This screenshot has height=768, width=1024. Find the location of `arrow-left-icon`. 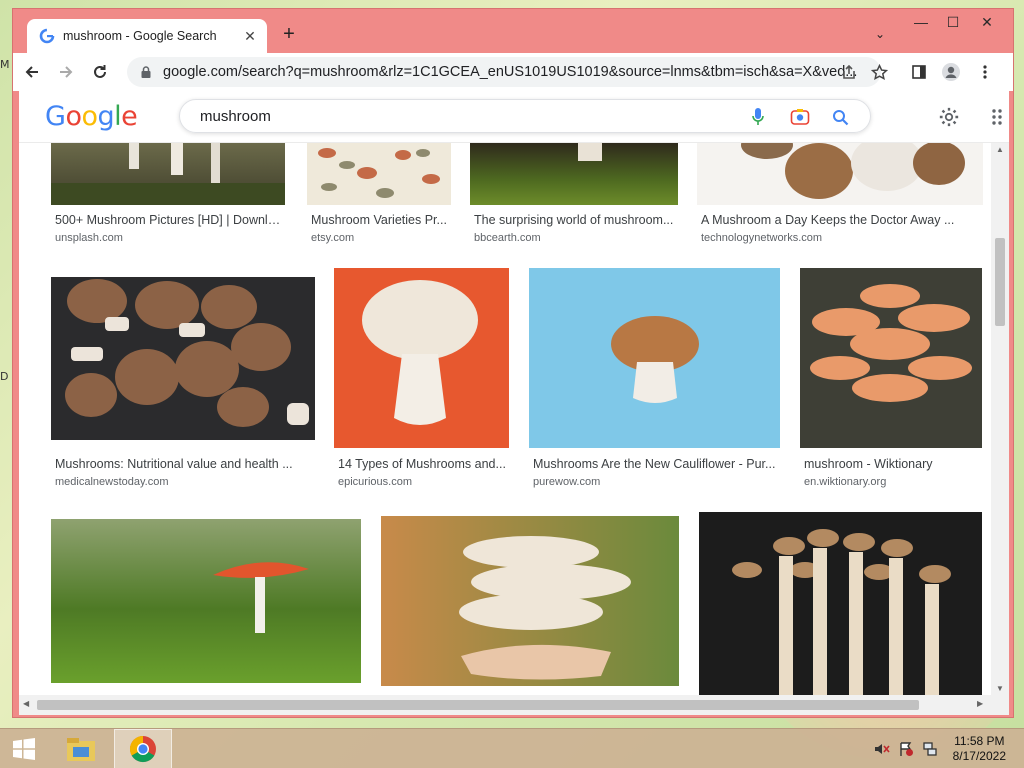

arrow-left-icon is located at coordinates (31, 72).